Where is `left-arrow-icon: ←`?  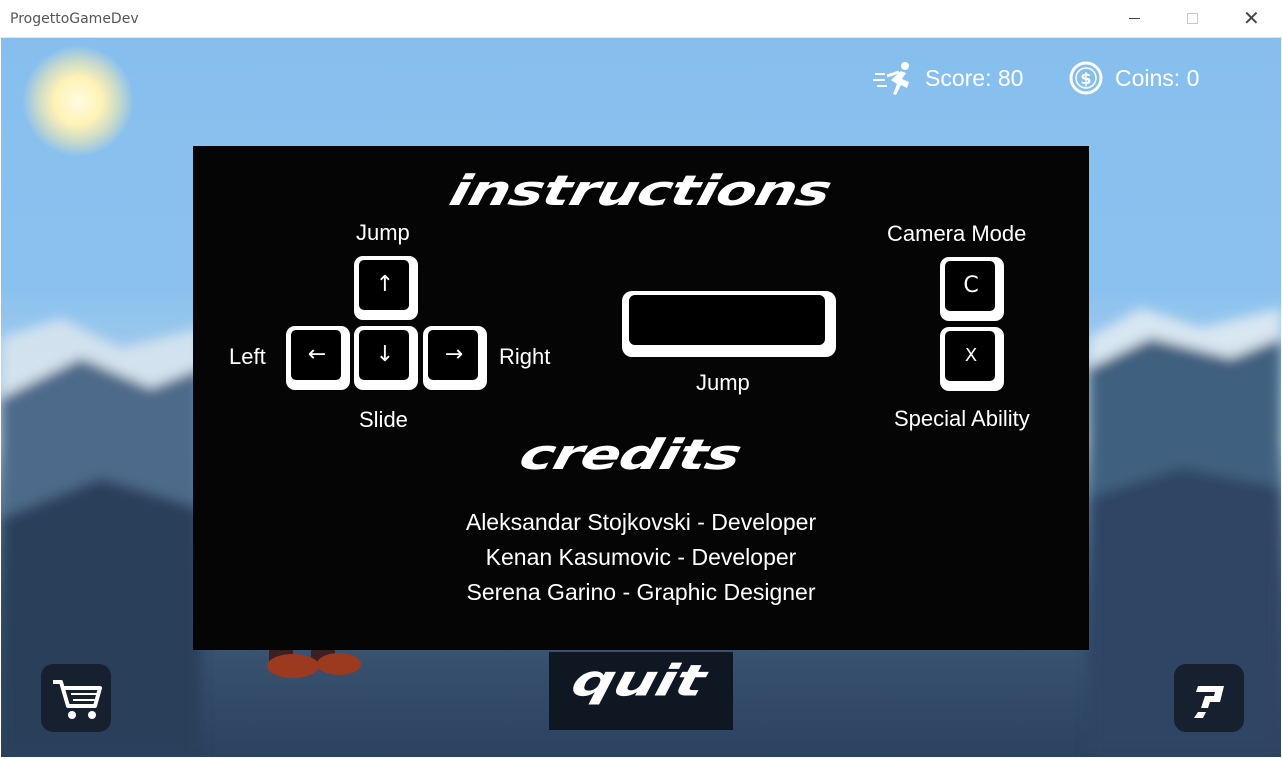
left-arrow-icon: ← is located at coordinates (317, 354).